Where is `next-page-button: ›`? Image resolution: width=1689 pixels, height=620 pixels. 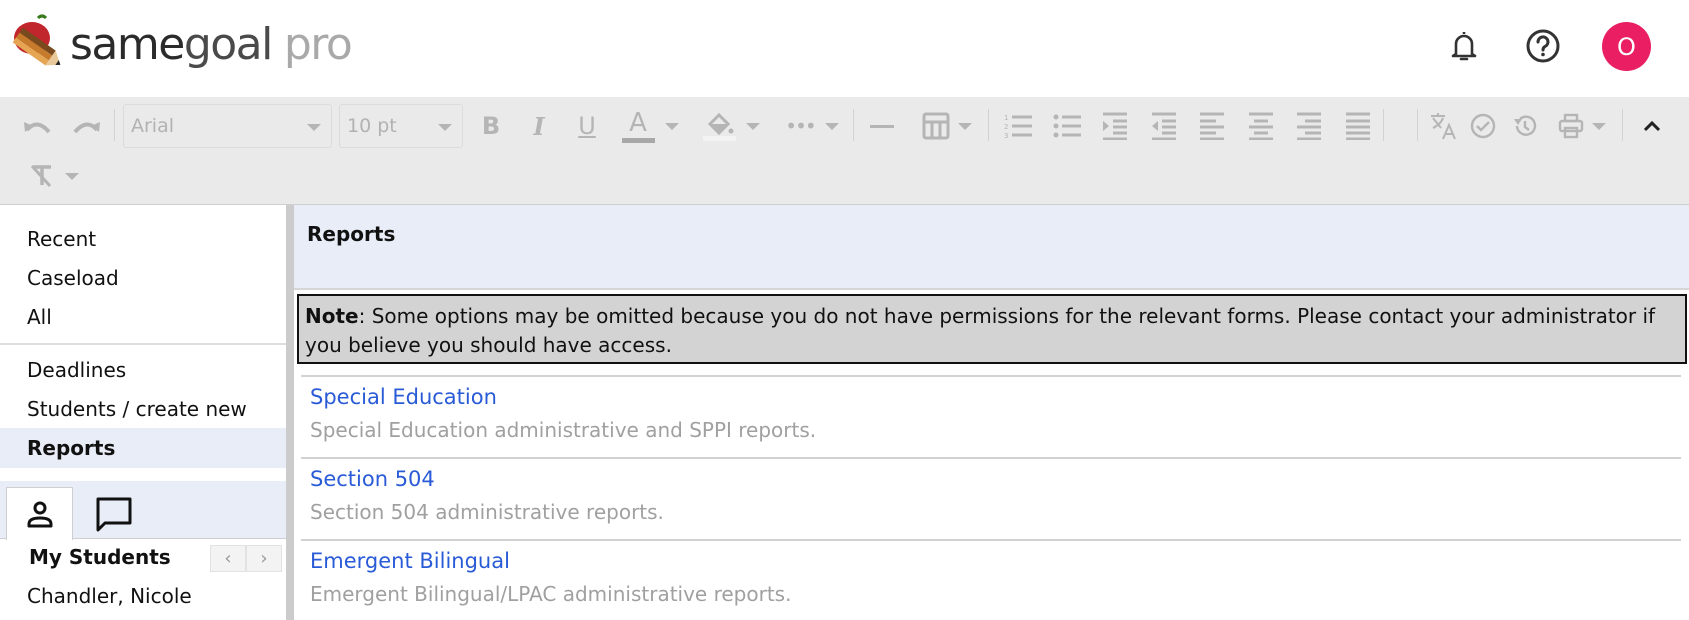 next-page-button: › is located at coordinates (264, 558).